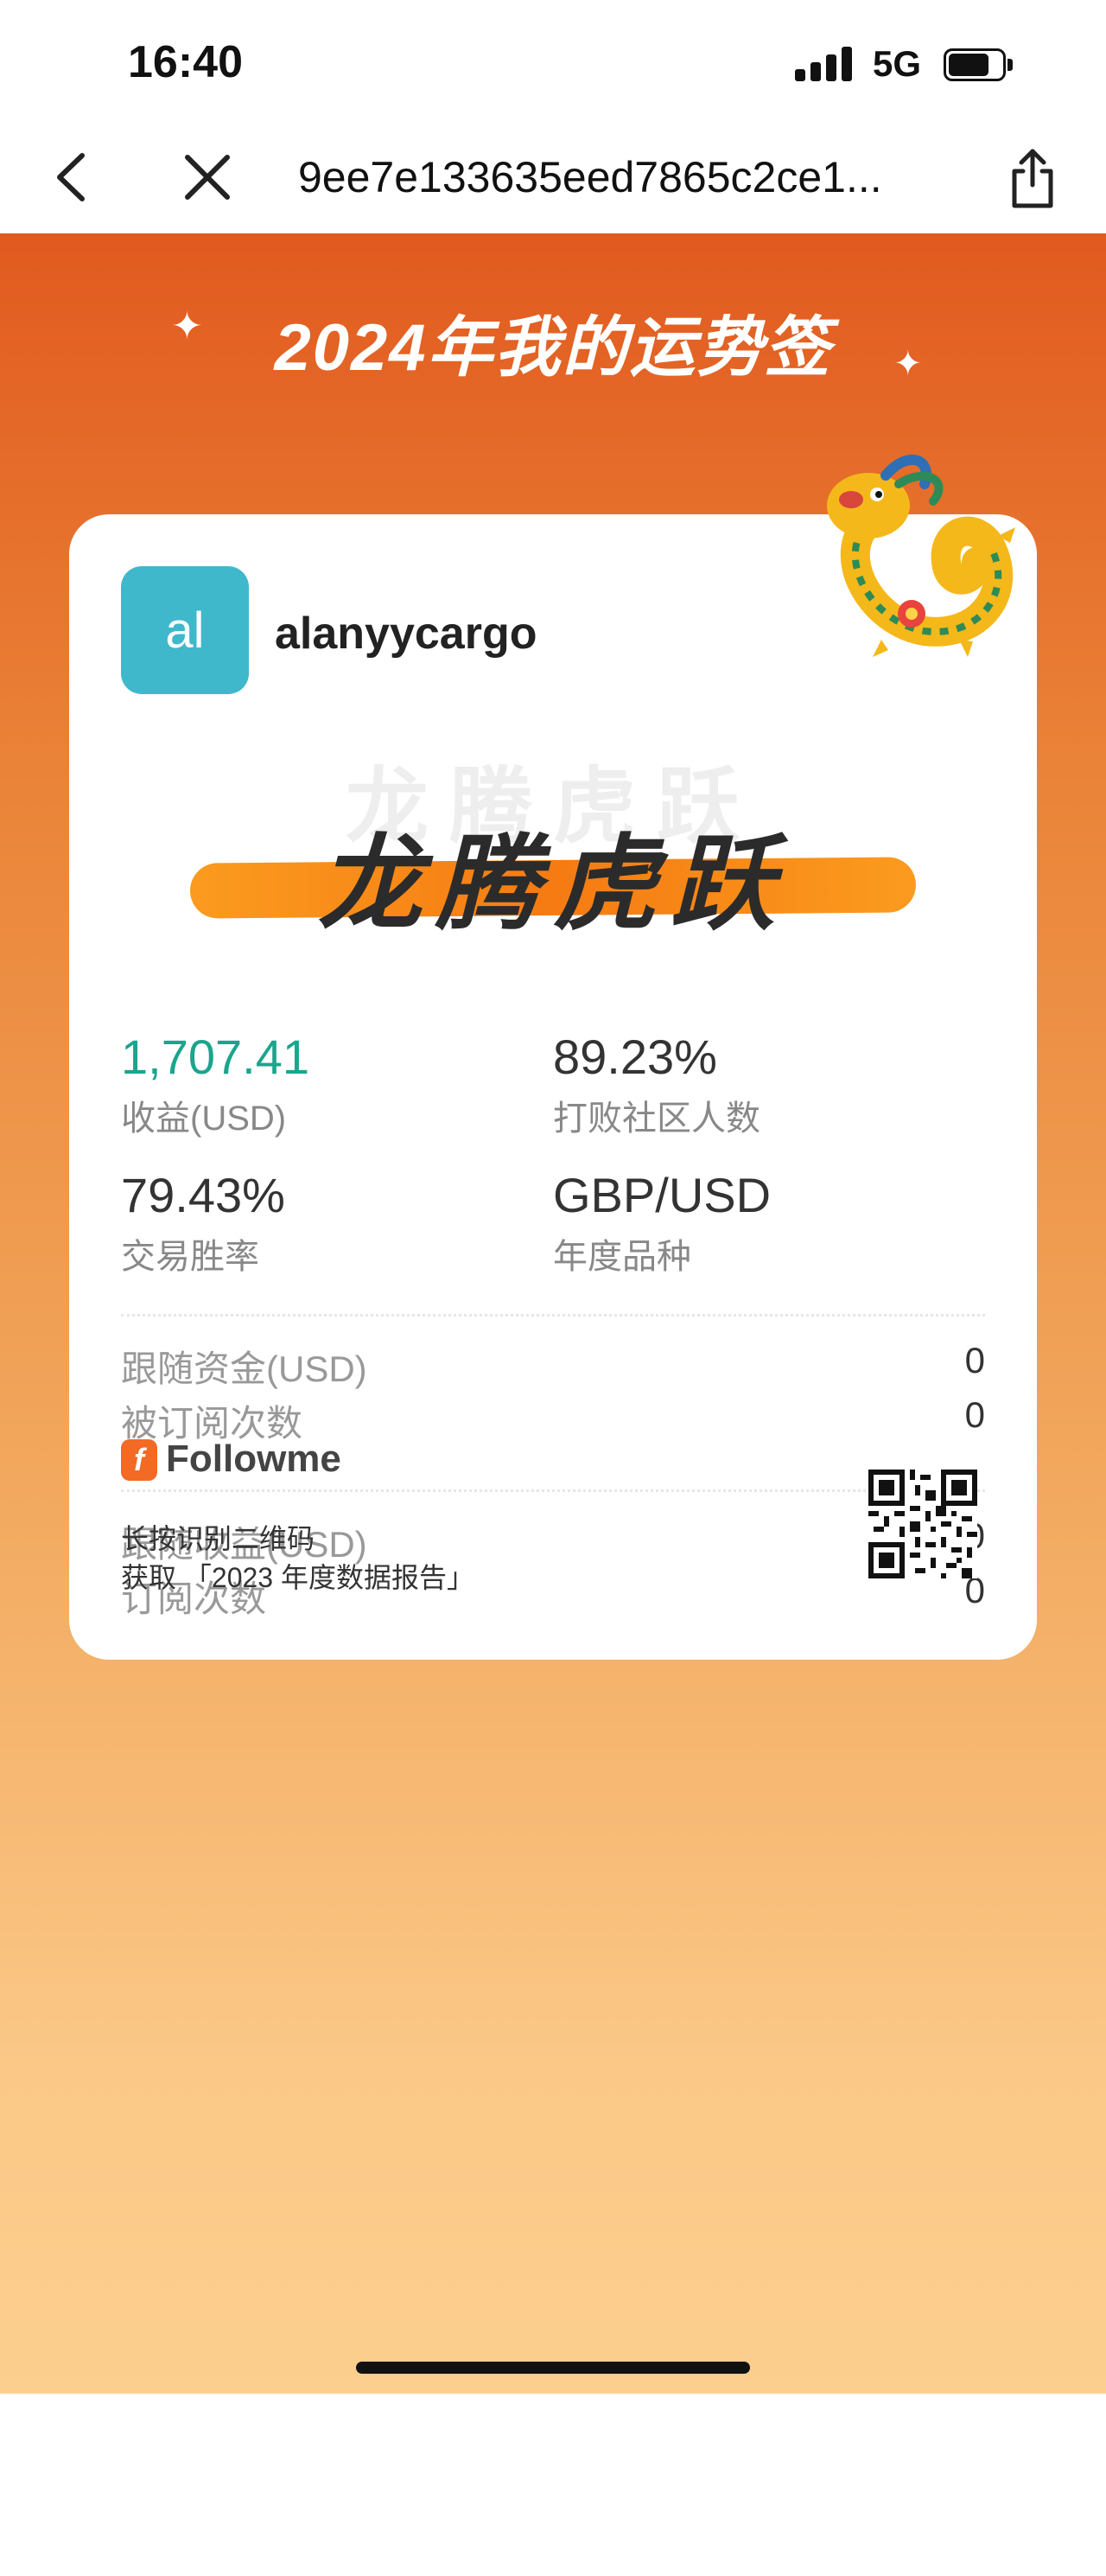 The width and height of the screenshot is (1106, 2576). What do you see at coordinates (553, 65) in the screenshot?
I see `status-bar: 16:40 5G` at bounding box center [553, 65].